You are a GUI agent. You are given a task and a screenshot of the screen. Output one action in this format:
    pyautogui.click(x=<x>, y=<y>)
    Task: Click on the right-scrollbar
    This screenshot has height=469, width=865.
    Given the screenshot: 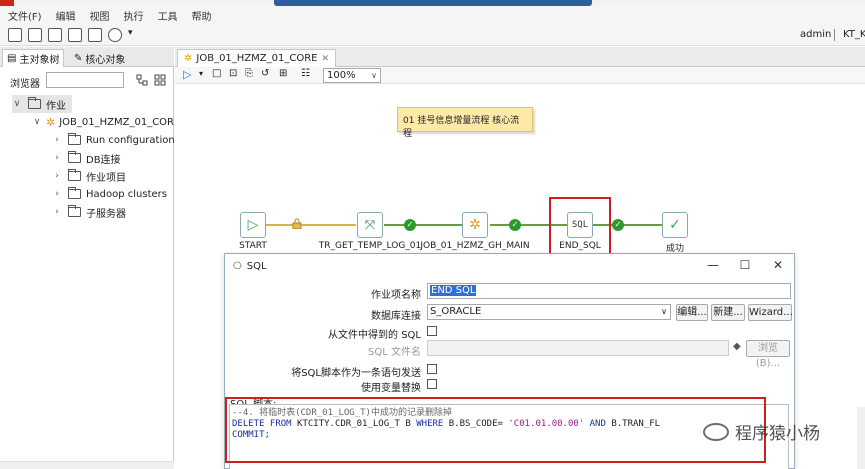 What is the action you would take?
    pyautogui.click(x=861, y=438)
    